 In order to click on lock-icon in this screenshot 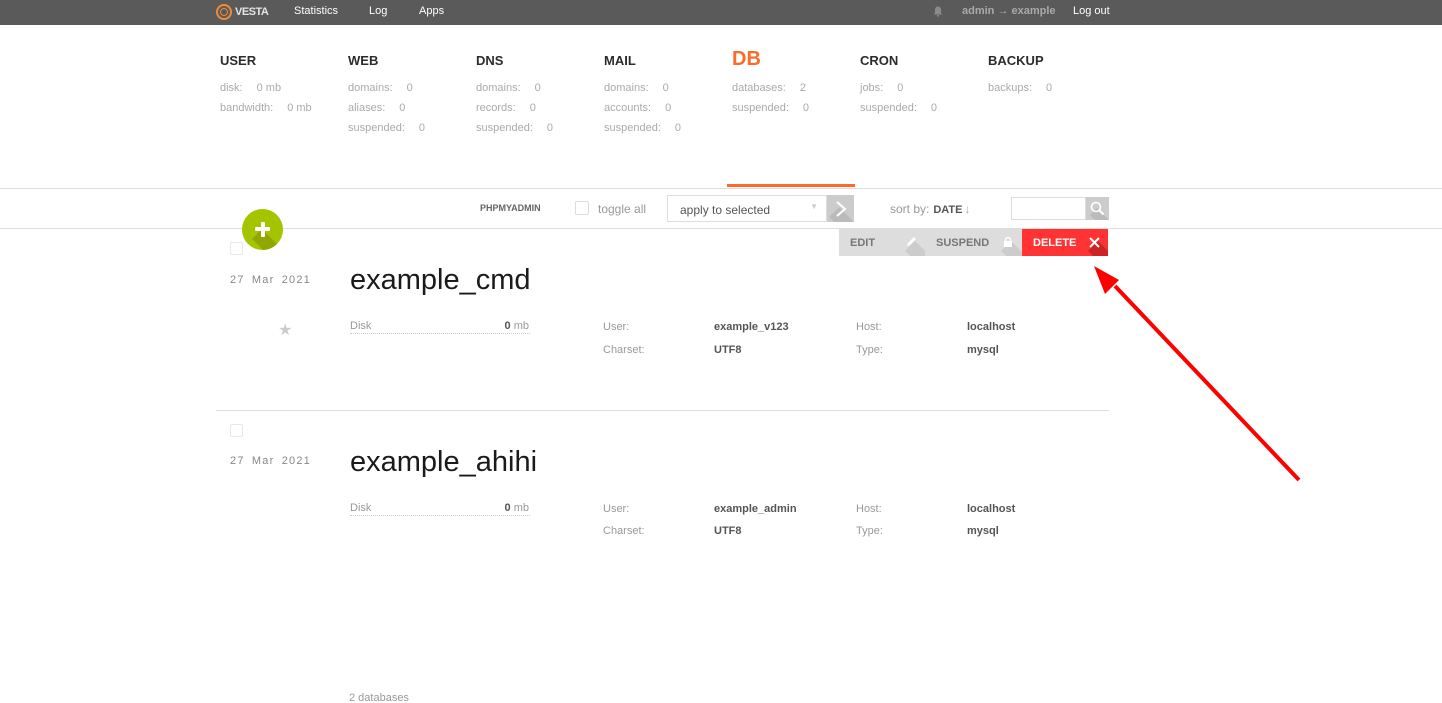, I will do `click(1008, 241)`.